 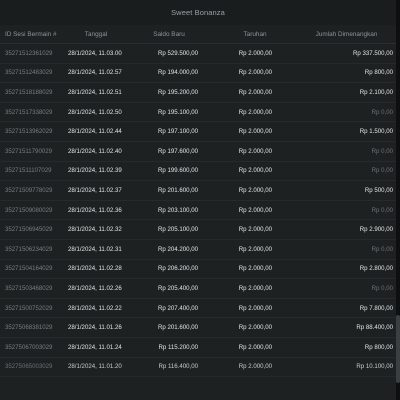 What do you see at coordinates (96, 34) in the screenshot?
I see `header-date: Tanggal` at bounding box center [96, 34].